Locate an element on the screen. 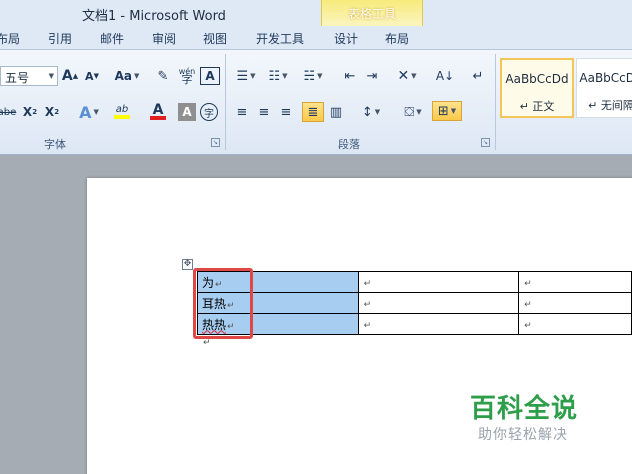 The image size is (632, 474). document-table: 为↵ ↵ ↵ 耳热↵ ↵ ↵ 热热↵ ↵ ↵ is located at coordinates (414, 303).